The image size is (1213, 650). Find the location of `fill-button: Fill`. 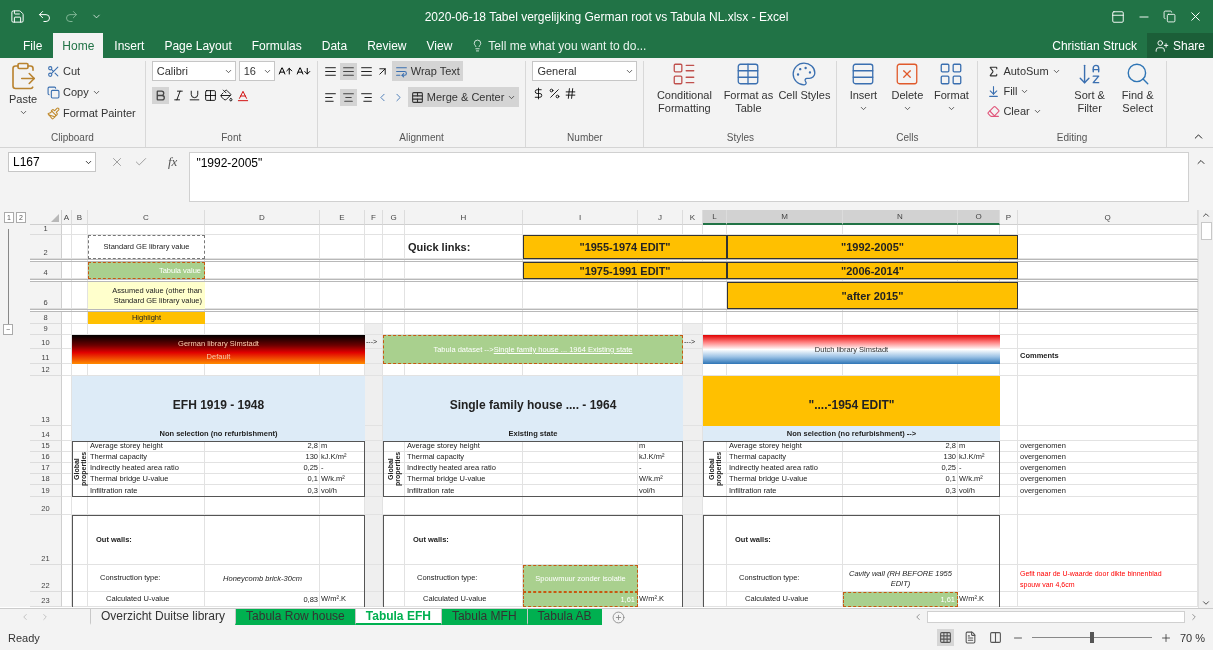

fill-button: Fill is located at coordinates (1024, 91).